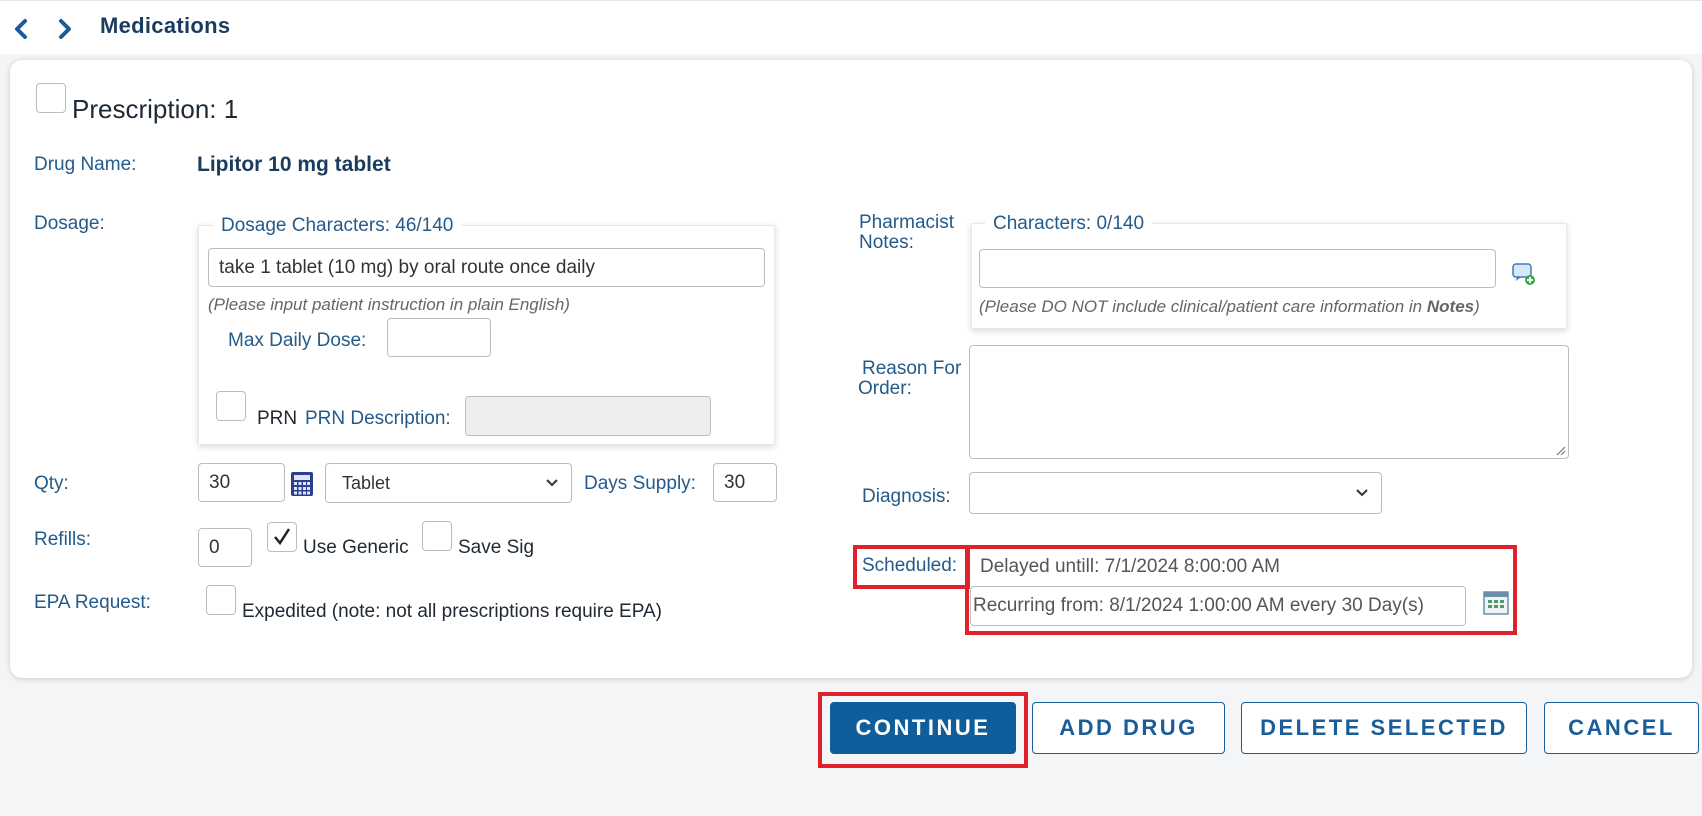 This screenshot has width=1702, height=816. Describe the element at coordinates (588, 416) in the screenshot. I see `prn-description-input` at that location.